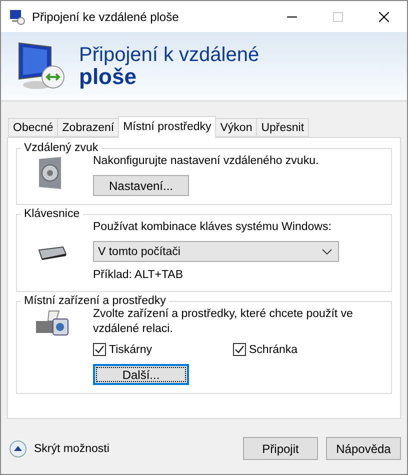 This screenshot has height=475, width=408. What do you see at coordinates (61, 148) in the screenshot?
I see `group-title: Vzdálený zvuk` at bounding box center [61, 148].